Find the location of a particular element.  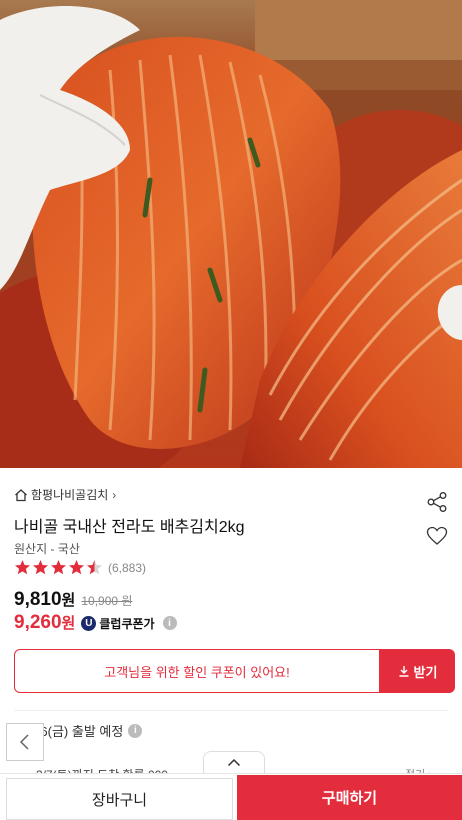

coupon-banner: 고객님을 위한 할인 쿠폰이 있어요! is located at coordinates (197, 671).